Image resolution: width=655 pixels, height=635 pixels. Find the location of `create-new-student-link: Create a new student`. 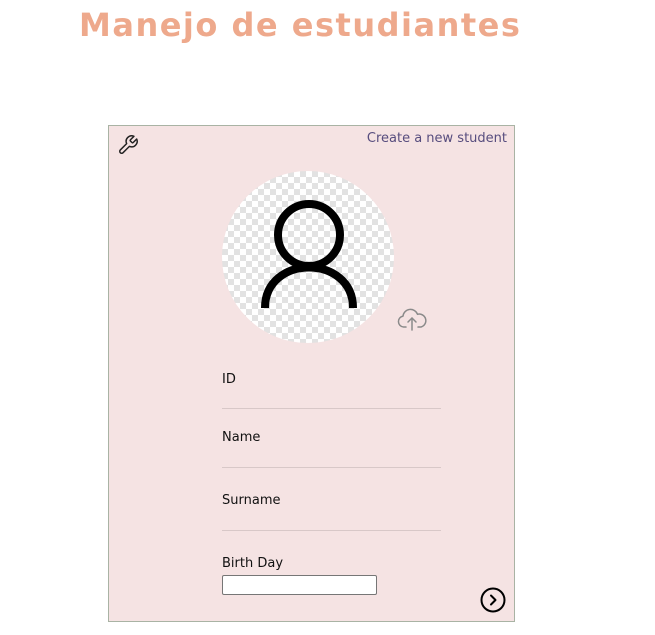

create-new-student-link: Create a new student is located at coordinates (437, 138).